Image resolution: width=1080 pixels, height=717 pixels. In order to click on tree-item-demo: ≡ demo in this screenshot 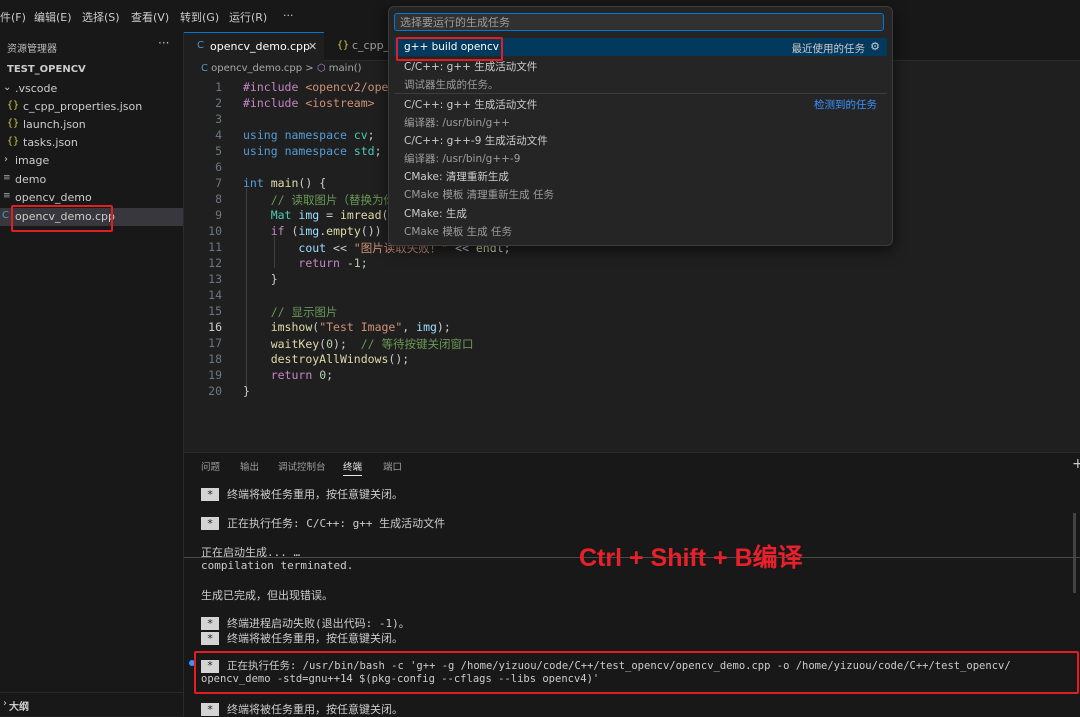, I will do `click(91, 180)`.